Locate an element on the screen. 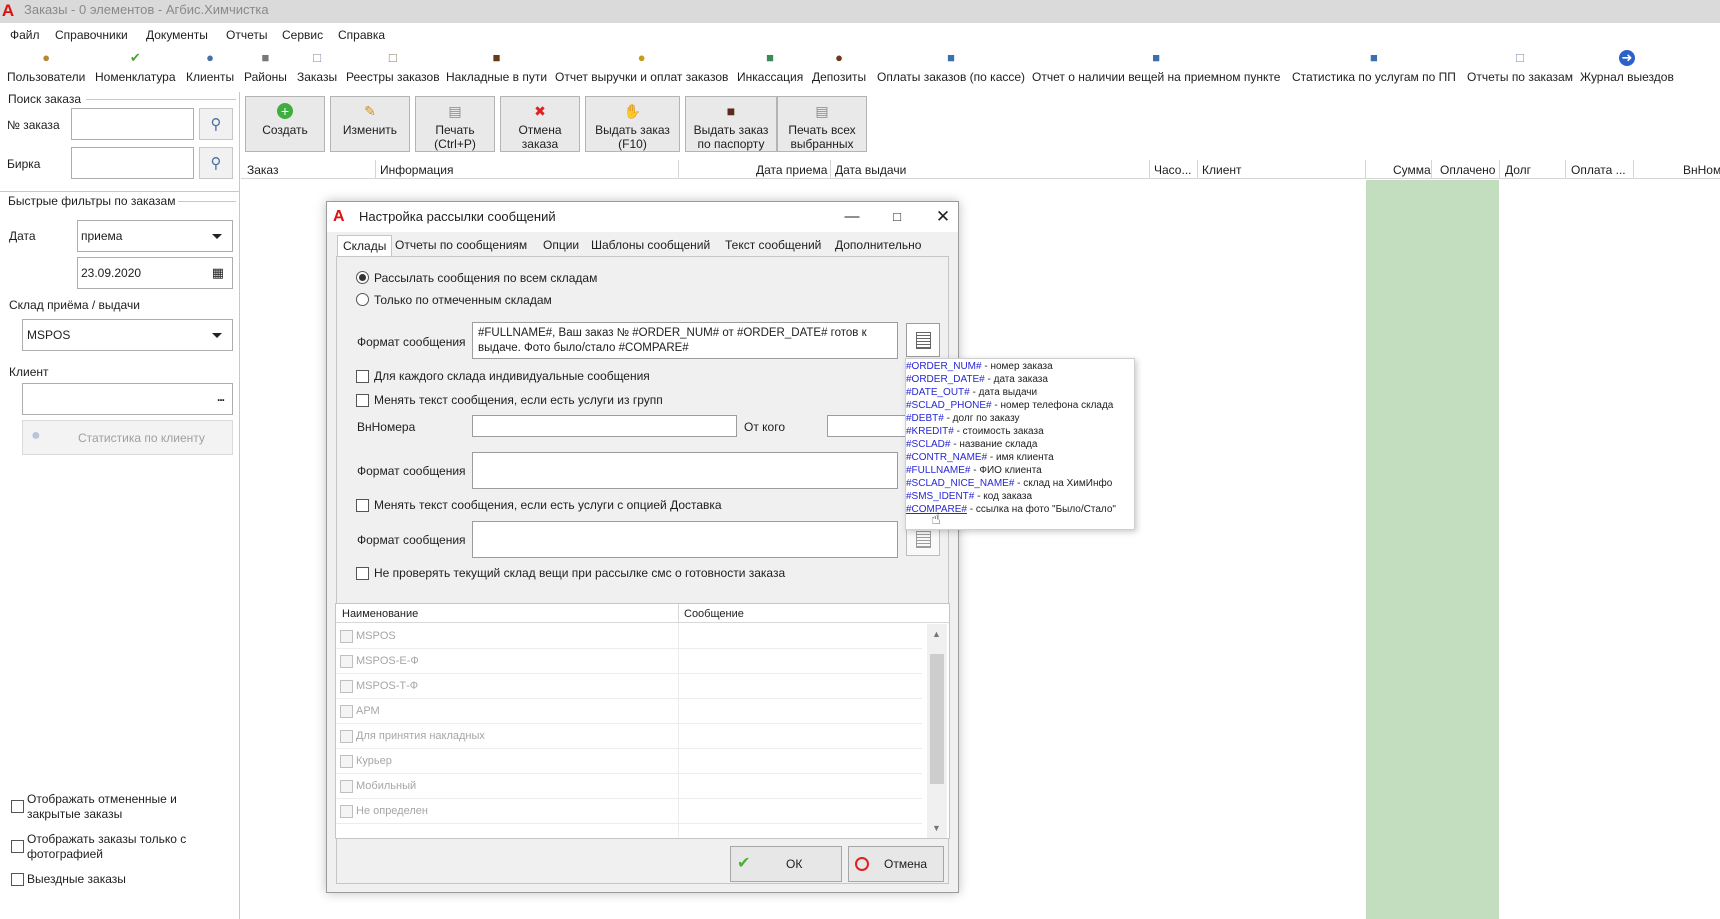  cancel-order-button: ✖ Отмена заказа is located at coordinates (540, 124).